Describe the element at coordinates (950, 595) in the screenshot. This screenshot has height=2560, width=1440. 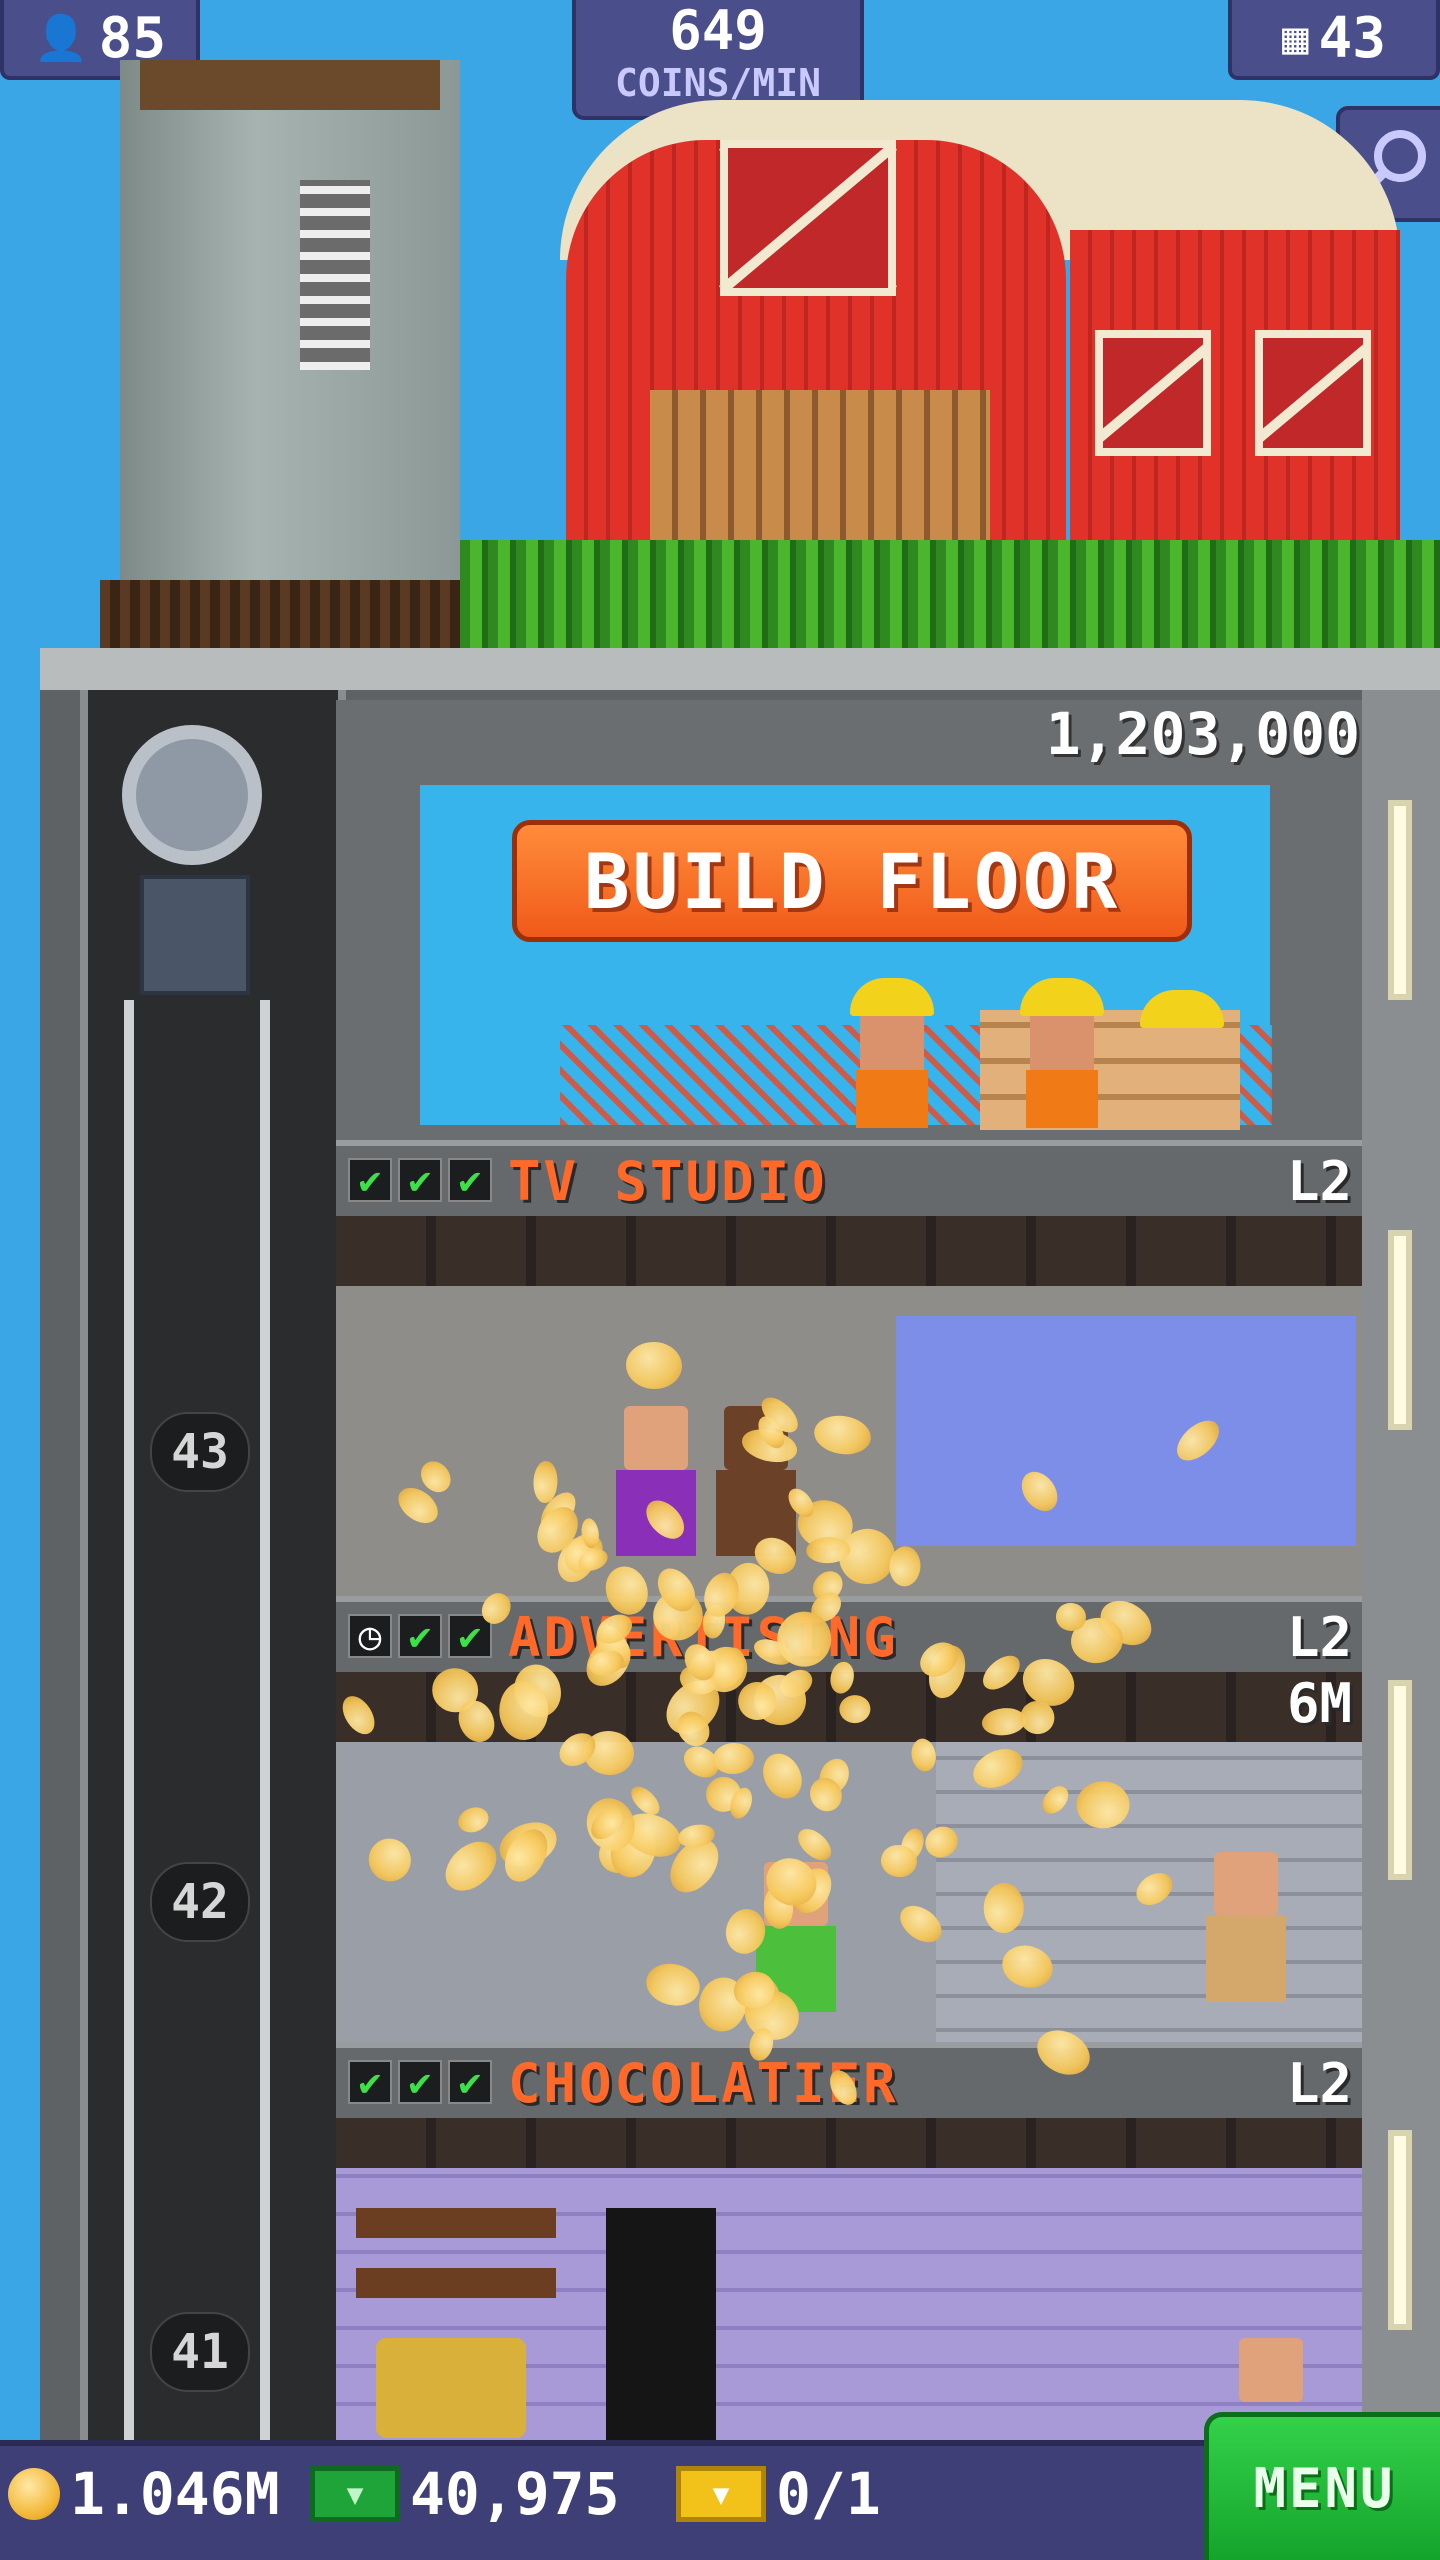
I see `grass` at that location.